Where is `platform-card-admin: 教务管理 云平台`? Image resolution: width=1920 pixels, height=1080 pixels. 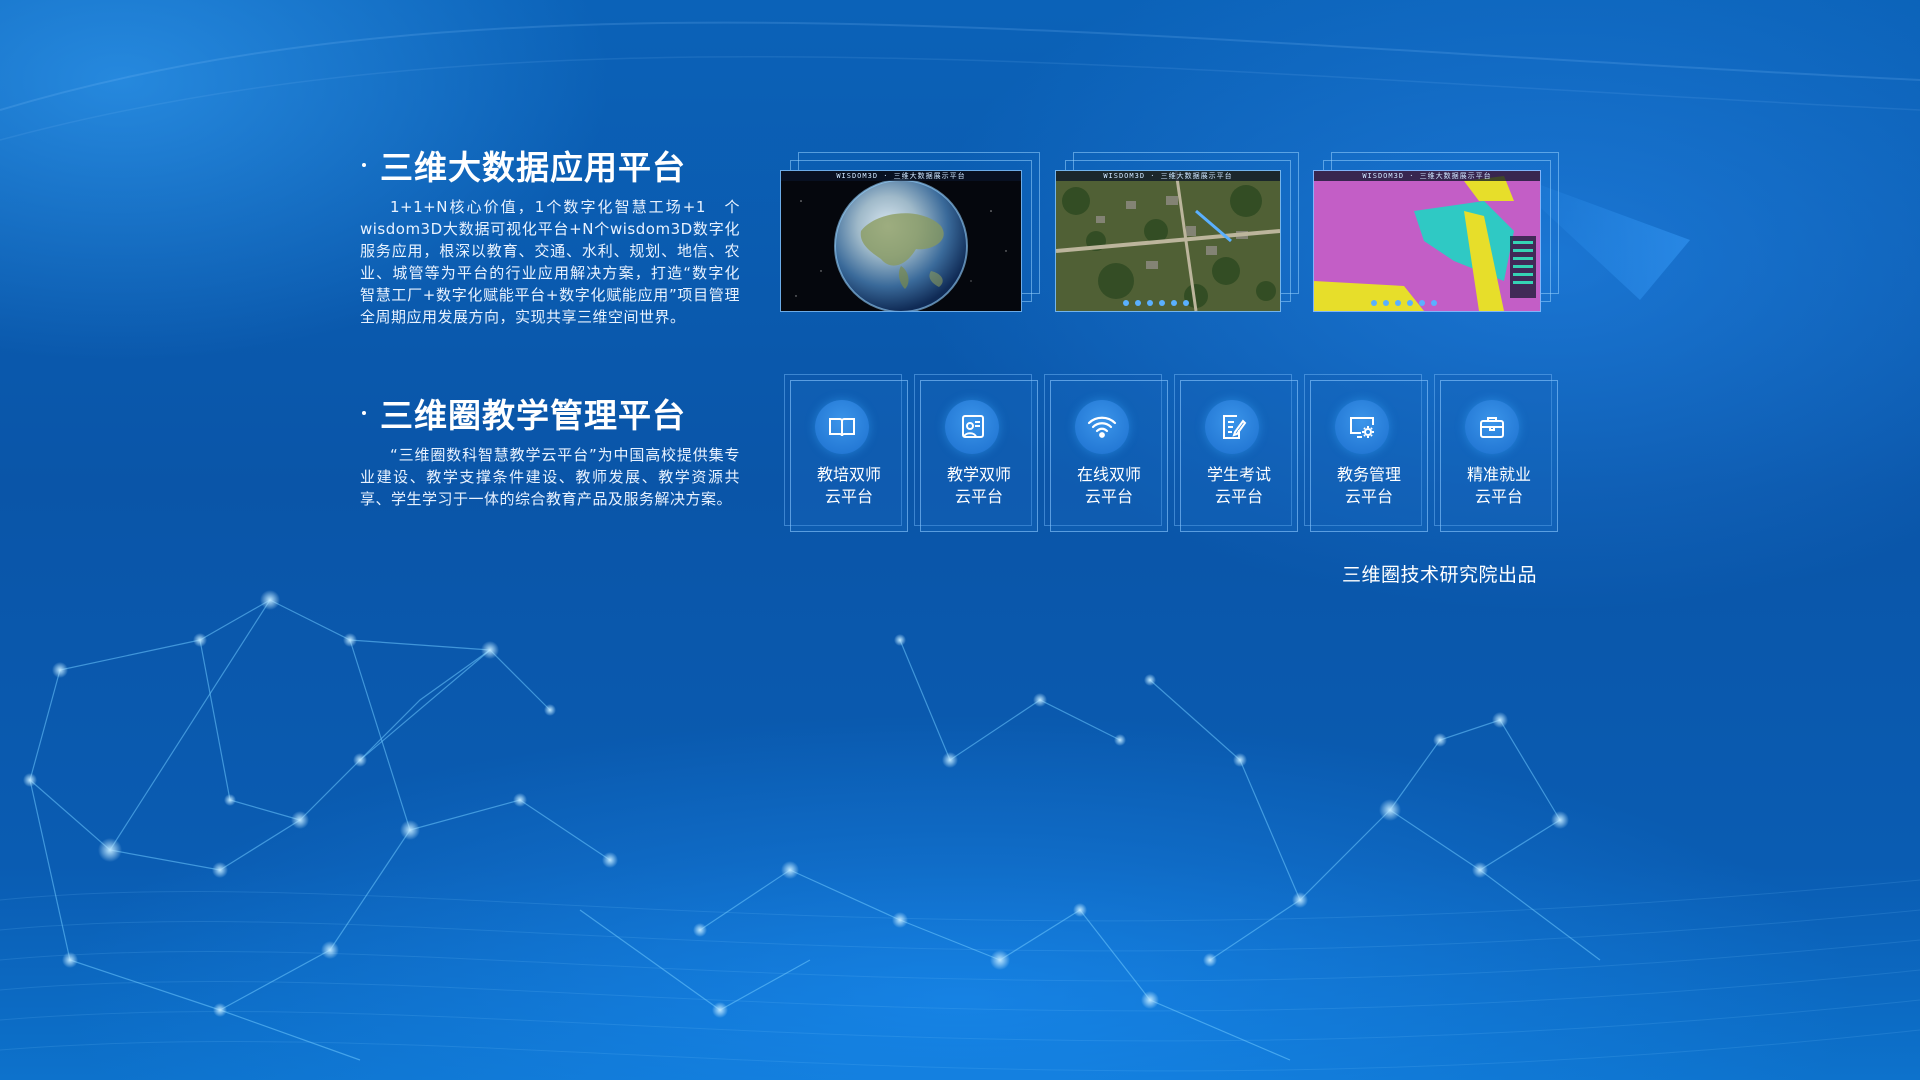
platform-card-admin: 教务管理 云平台 is located at coordinates (1366, 453).